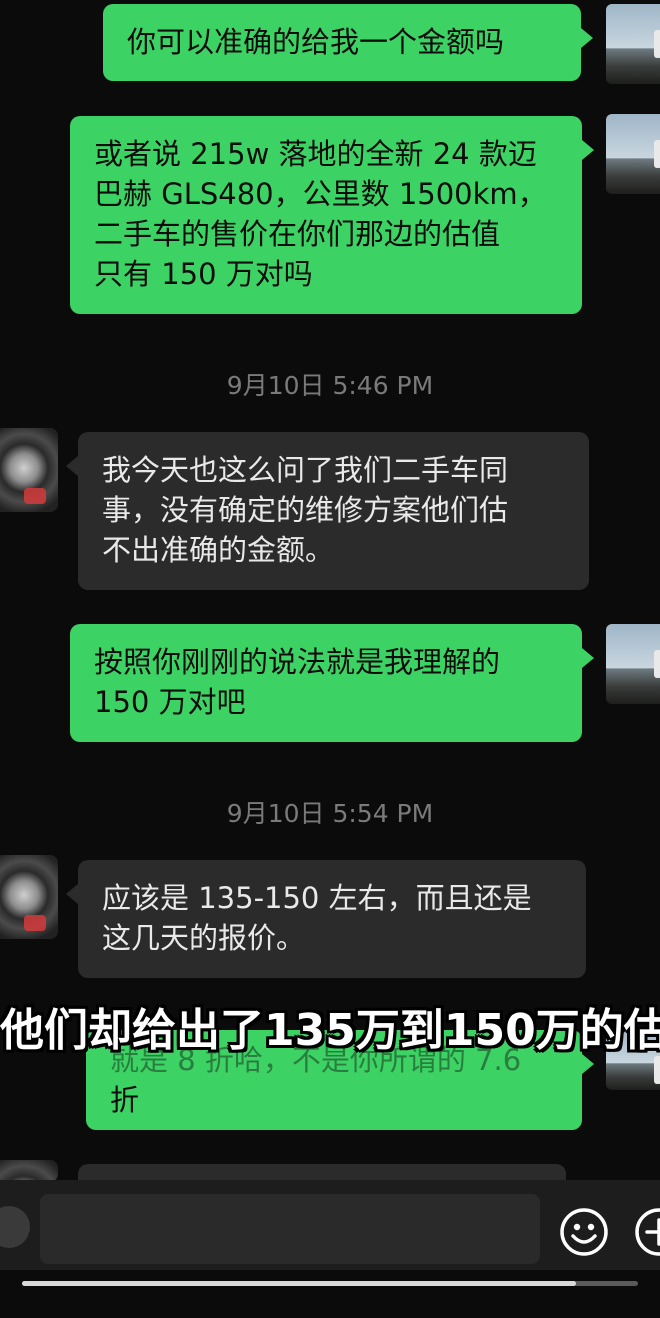 Image resolution: width=660 pixels, height=1318 pixels. What do you see at coordinates (330, 813) in the screenshot?
I see `timestamp: 9月10日 5:54 PM` at bounding box center [330, 813].